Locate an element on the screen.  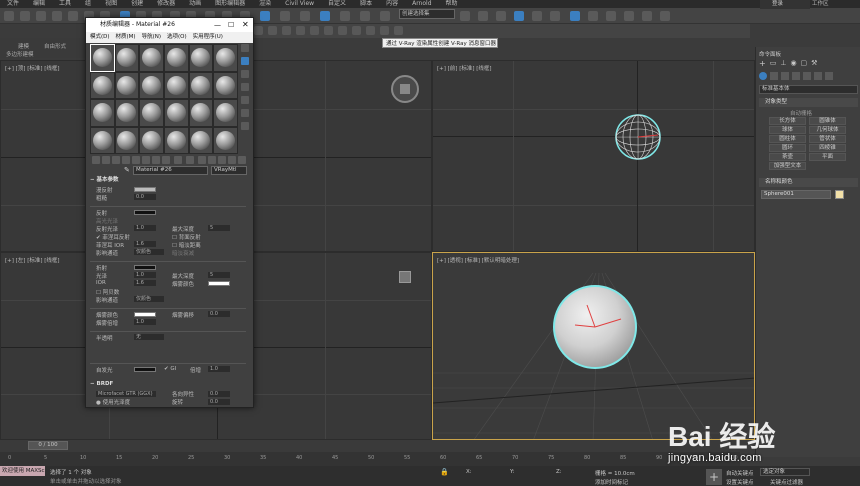
menu-item: 自定义 is located at coordinates (337, 4).